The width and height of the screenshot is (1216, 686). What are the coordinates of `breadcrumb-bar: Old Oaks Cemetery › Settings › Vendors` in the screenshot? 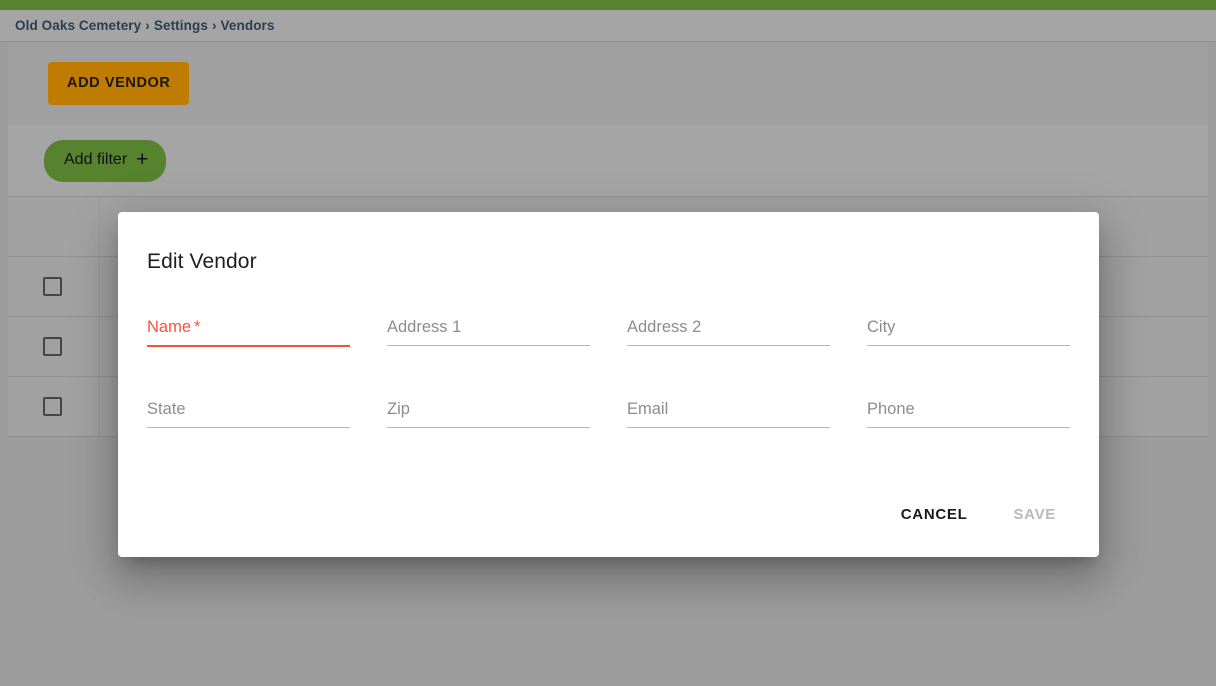 It's located at (608, 26).